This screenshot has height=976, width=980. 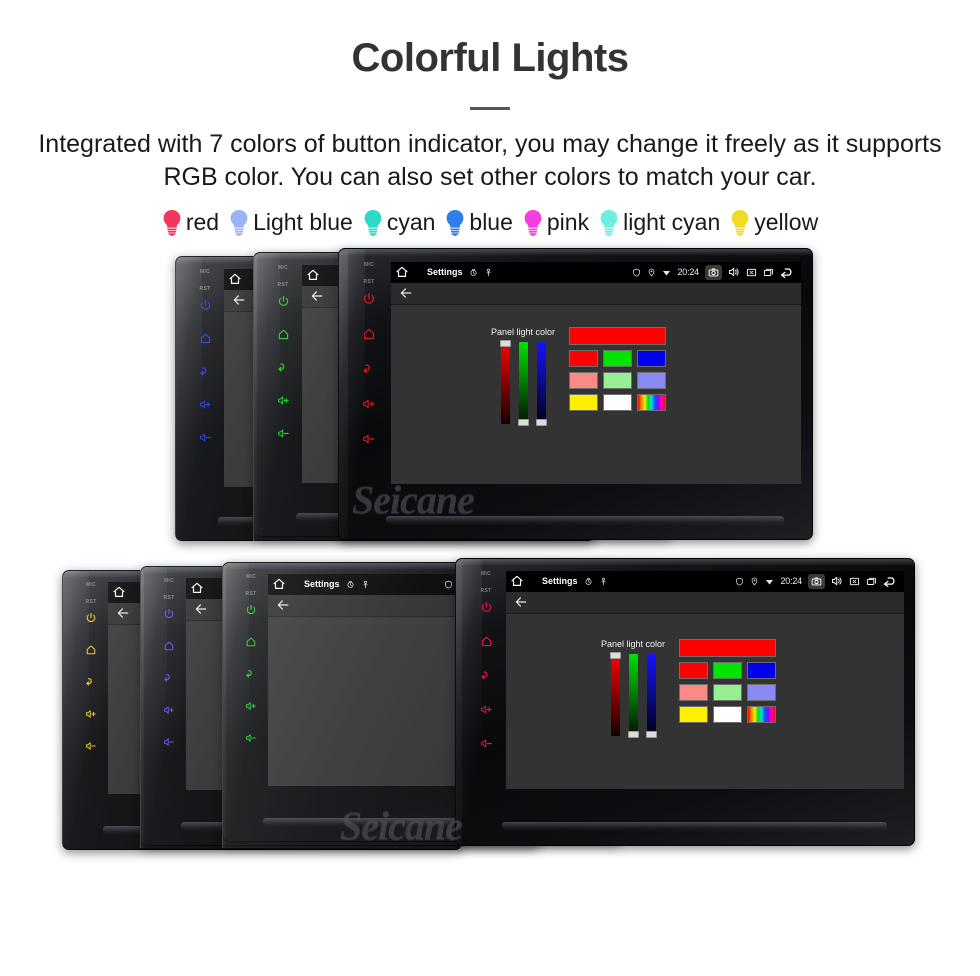 What do you see at coordinates (486, 661) in the screenshot?
I see `side-button-panel: MIC RST` at bounding box center [486, 661].